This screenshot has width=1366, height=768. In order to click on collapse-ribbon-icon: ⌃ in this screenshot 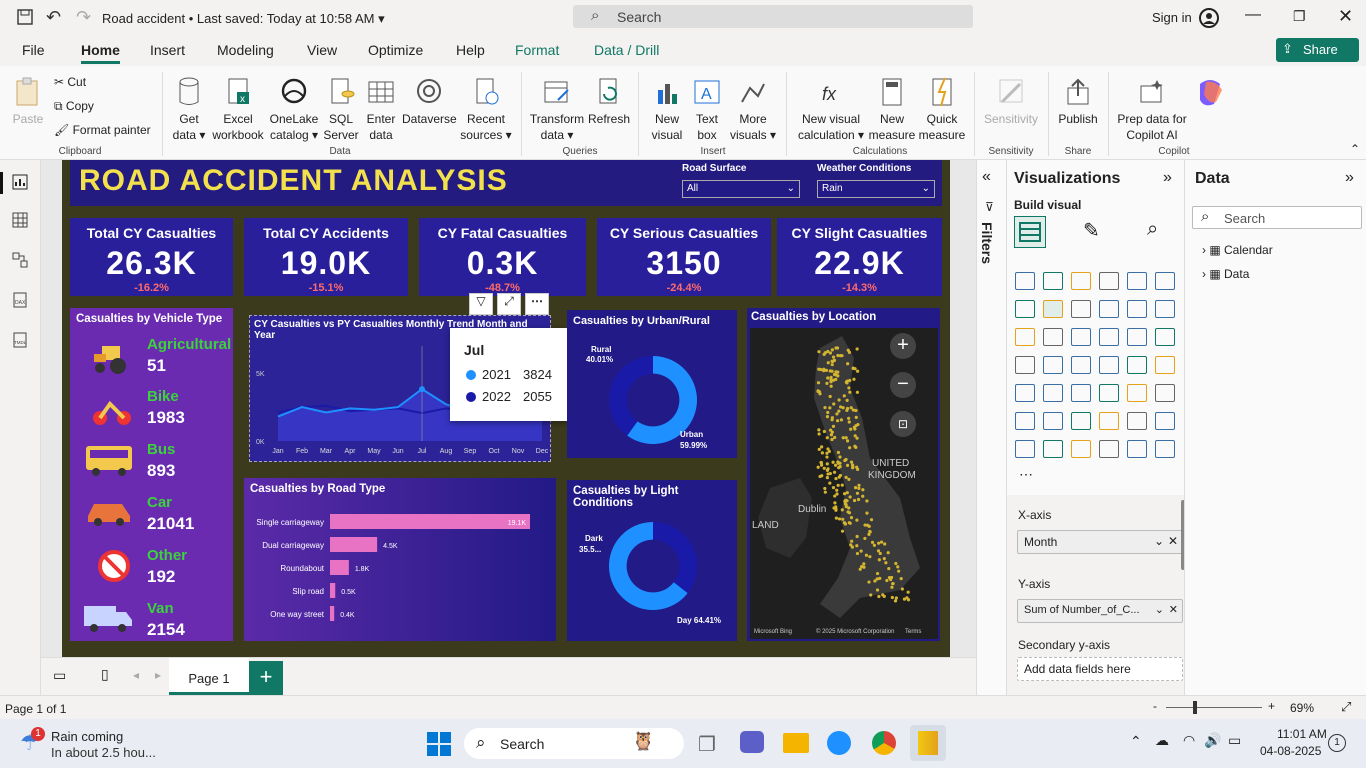, I will do `click(1355, 149)`.